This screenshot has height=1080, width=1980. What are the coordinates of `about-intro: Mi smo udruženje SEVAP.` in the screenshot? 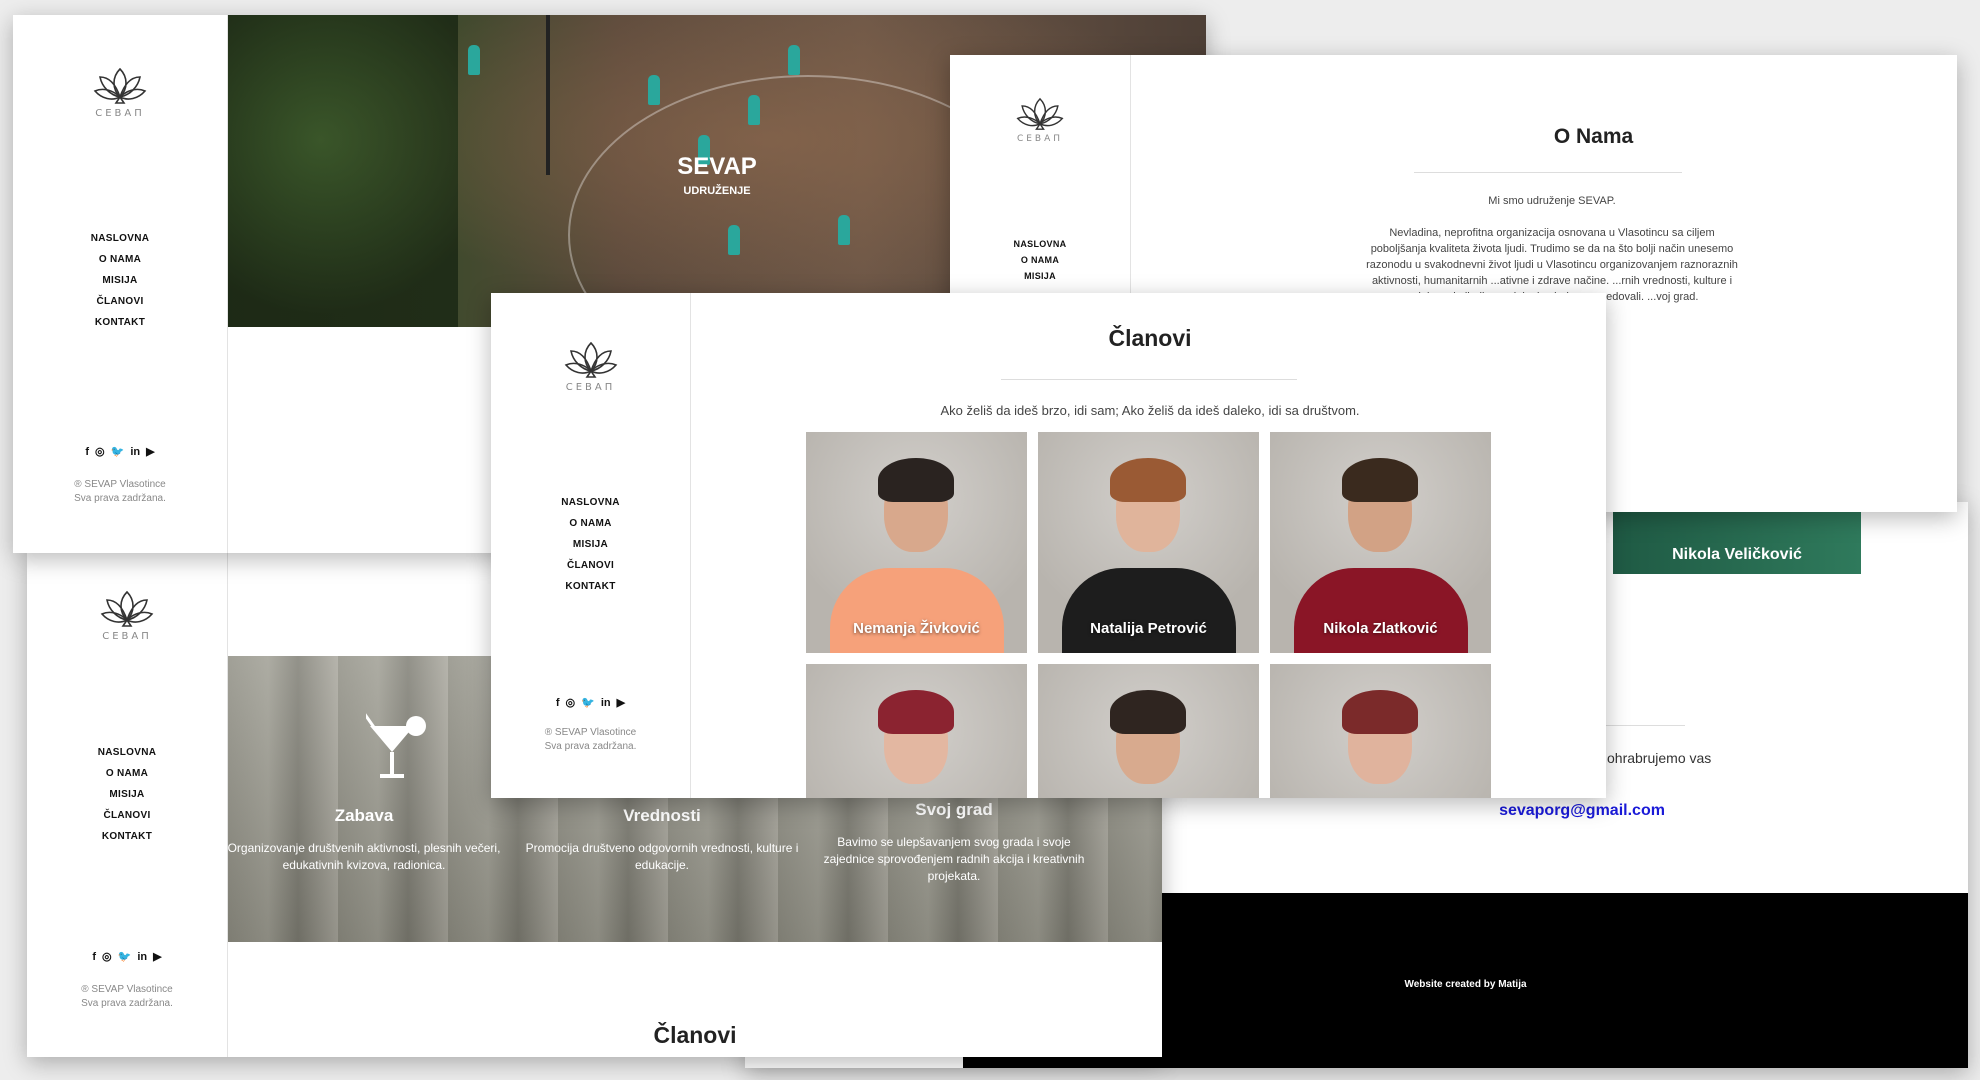 It's located at (1552, 201).